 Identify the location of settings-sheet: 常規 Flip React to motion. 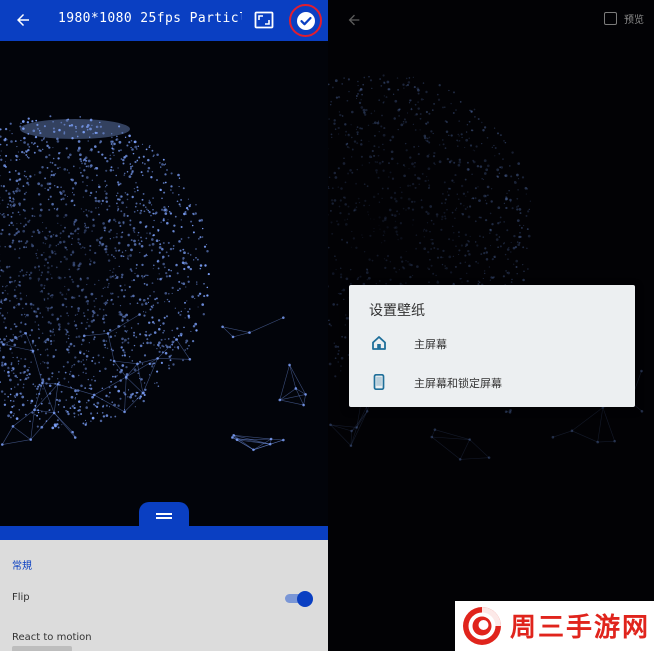
(164, 595).